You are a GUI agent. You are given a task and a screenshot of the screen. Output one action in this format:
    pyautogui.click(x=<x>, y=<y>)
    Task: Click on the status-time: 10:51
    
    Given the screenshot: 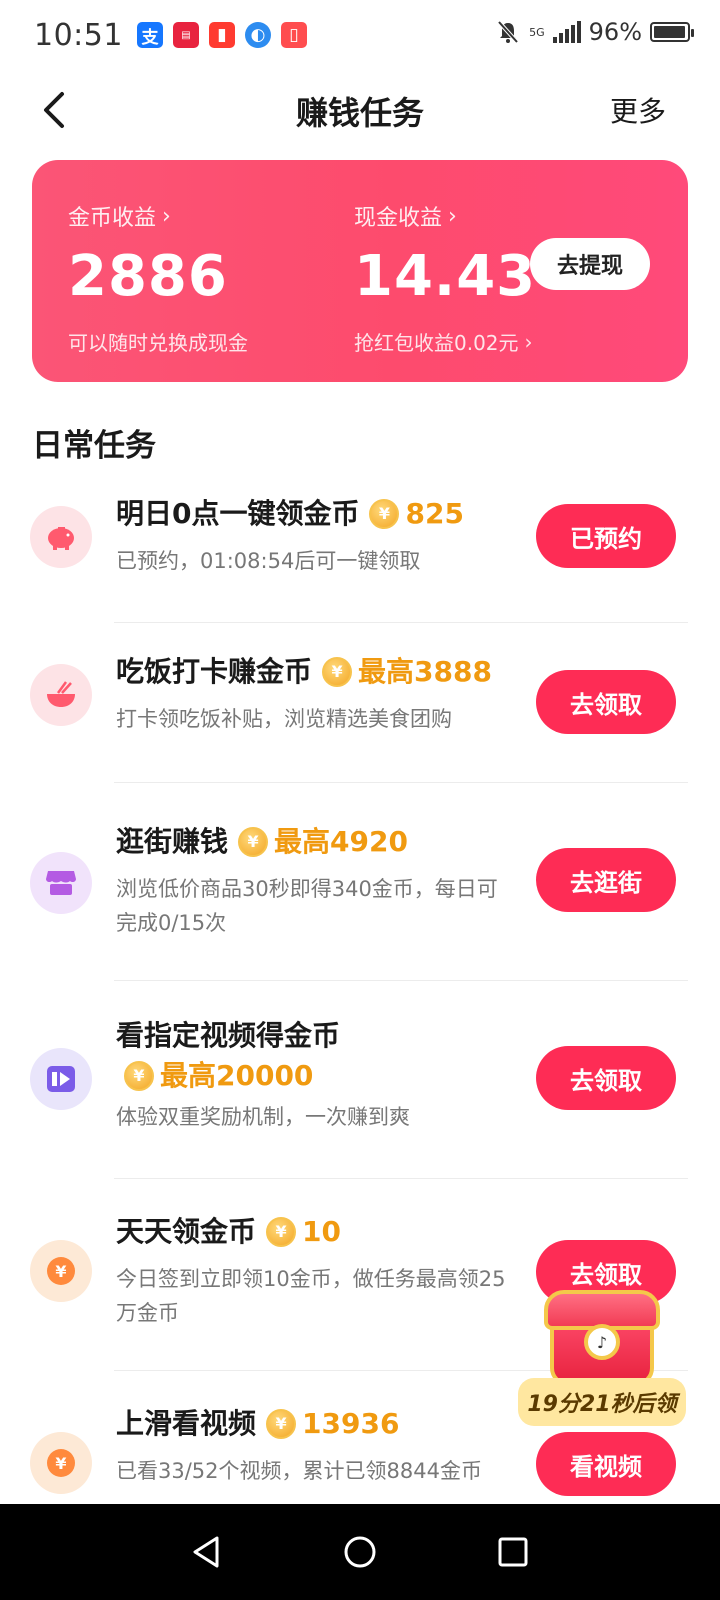 What is the action you would take?
    pyautogui.click(x=78, y=35)
    